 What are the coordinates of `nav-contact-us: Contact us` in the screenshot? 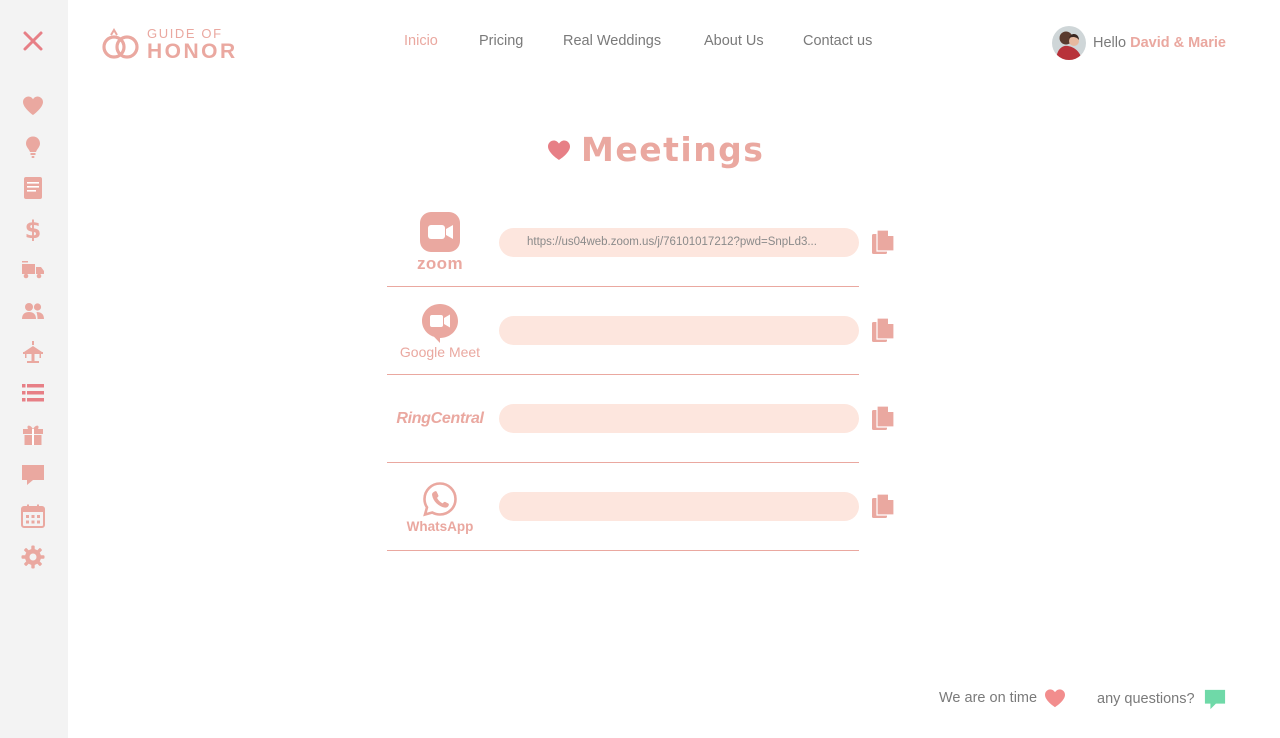 It's located at (837, 41).